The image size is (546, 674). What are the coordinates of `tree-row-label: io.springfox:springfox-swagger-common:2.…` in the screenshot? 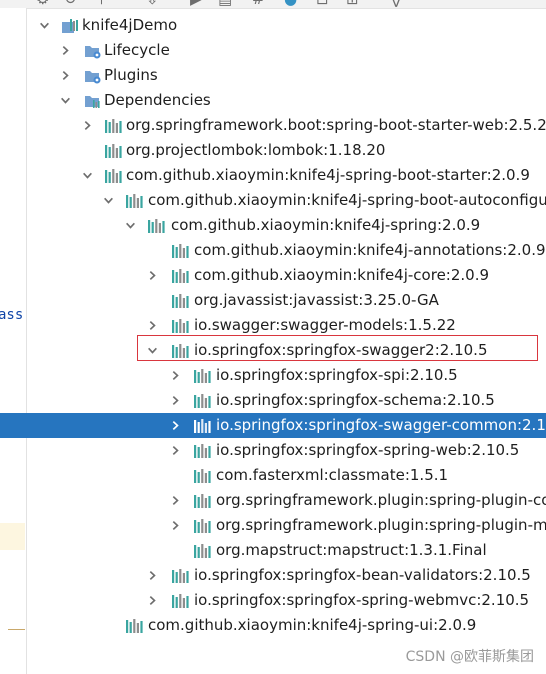 It's located at (381, 425).